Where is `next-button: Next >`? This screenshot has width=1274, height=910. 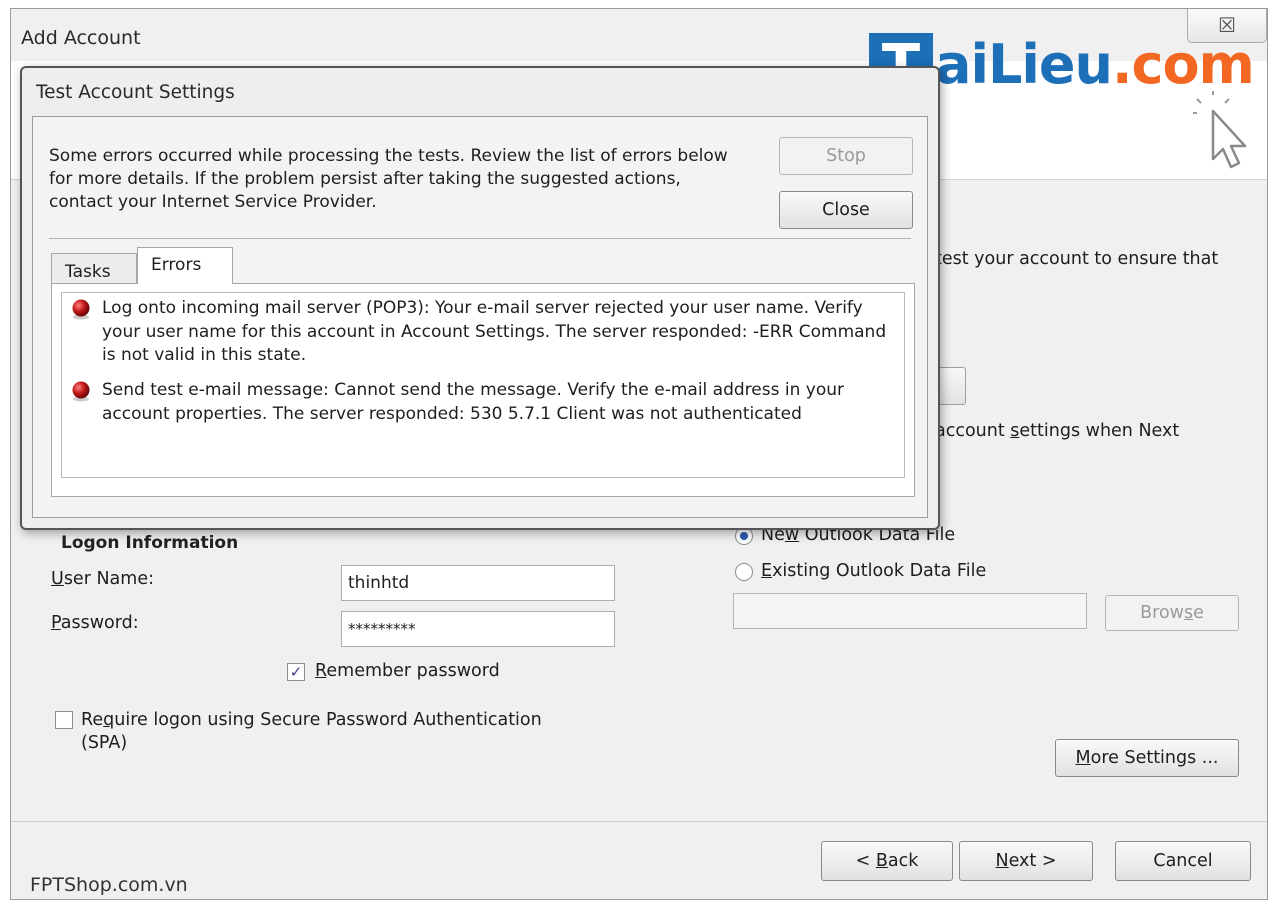
next-button: Next > is located at coordinates (1026, 861).